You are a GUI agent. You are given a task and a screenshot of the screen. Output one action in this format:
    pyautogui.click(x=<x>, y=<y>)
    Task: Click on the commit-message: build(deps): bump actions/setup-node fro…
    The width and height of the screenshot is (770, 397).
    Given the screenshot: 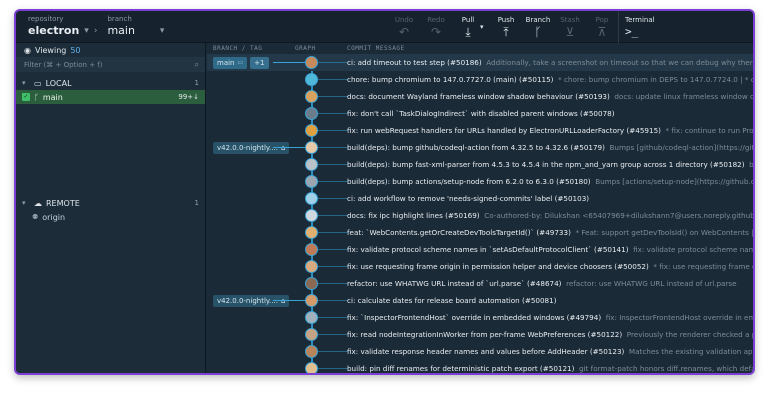 What is the action you would take?
    pyautogui.click(x=550, y=181)
    